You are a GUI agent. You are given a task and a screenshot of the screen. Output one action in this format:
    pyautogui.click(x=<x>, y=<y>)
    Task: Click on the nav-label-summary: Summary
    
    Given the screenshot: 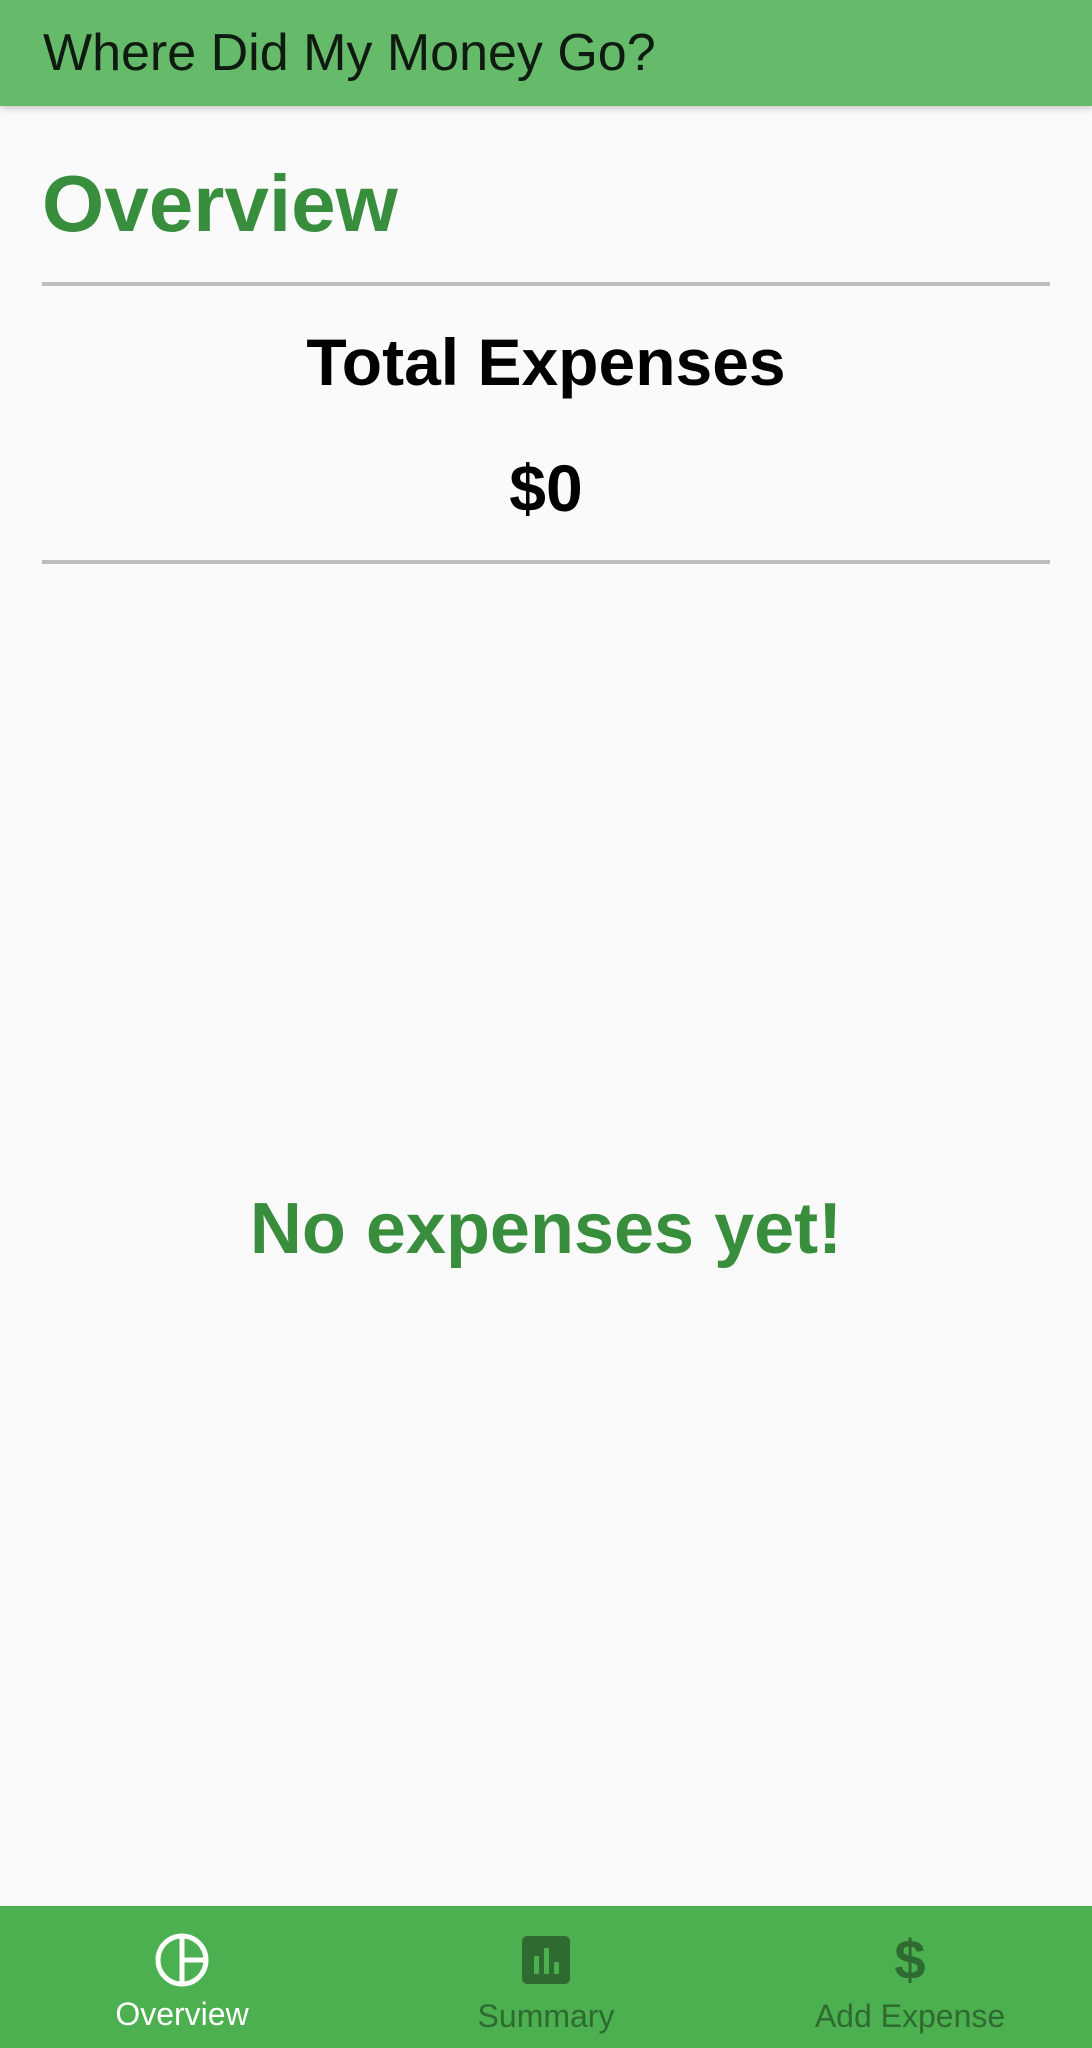 What is the action you would take?
    pyautogui.click(x=546, y=2016)
    